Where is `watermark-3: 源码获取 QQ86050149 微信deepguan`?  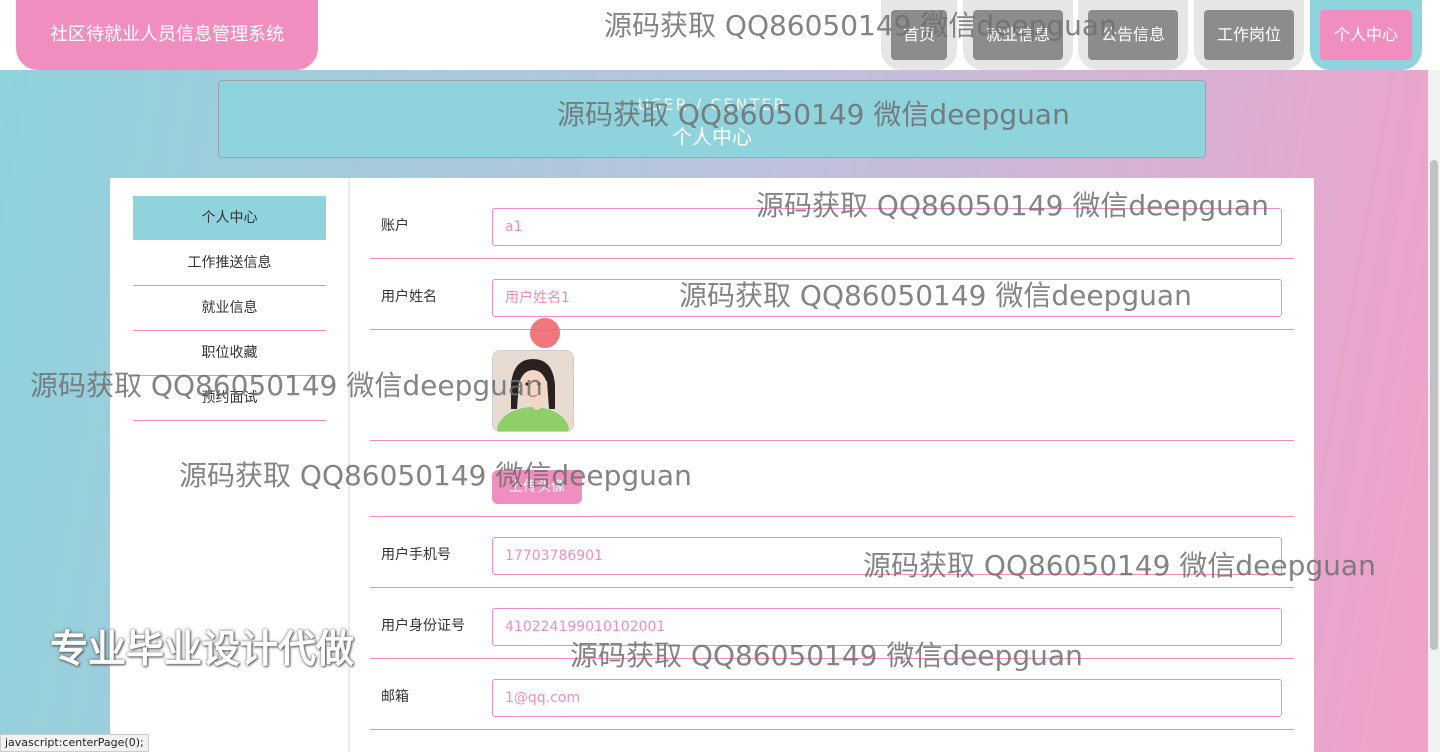 watermark-3: 源码获取 QQ86050149 微信deepguan is located at coordinates (1012, 205).